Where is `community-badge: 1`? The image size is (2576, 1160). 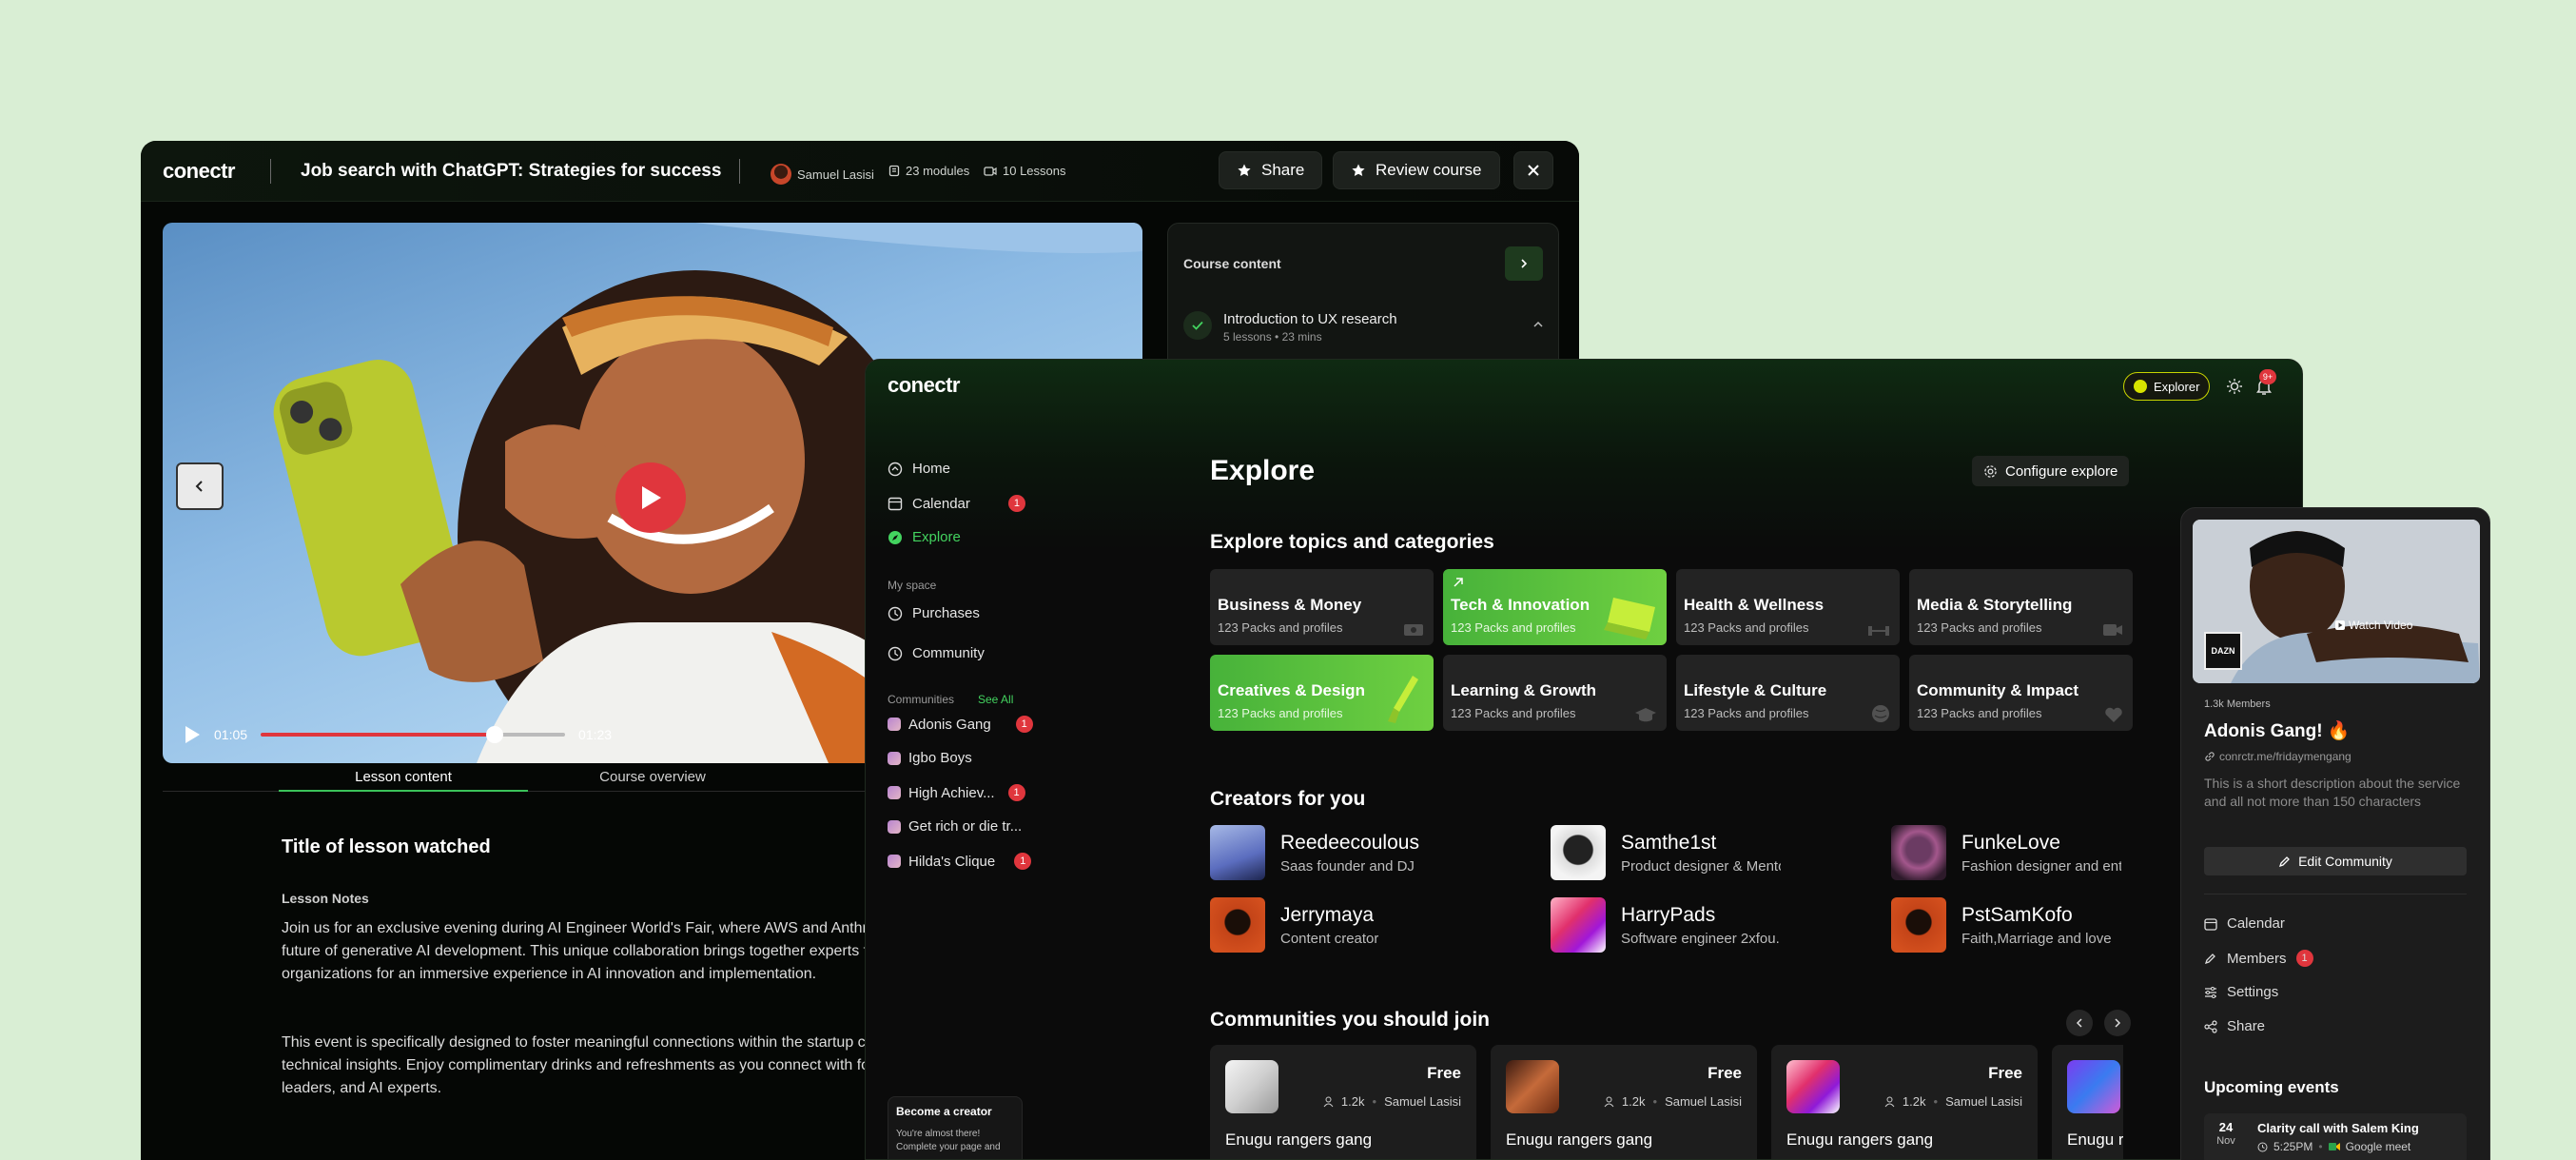 community-badge: 1 is located at coordinates (1016, 792).